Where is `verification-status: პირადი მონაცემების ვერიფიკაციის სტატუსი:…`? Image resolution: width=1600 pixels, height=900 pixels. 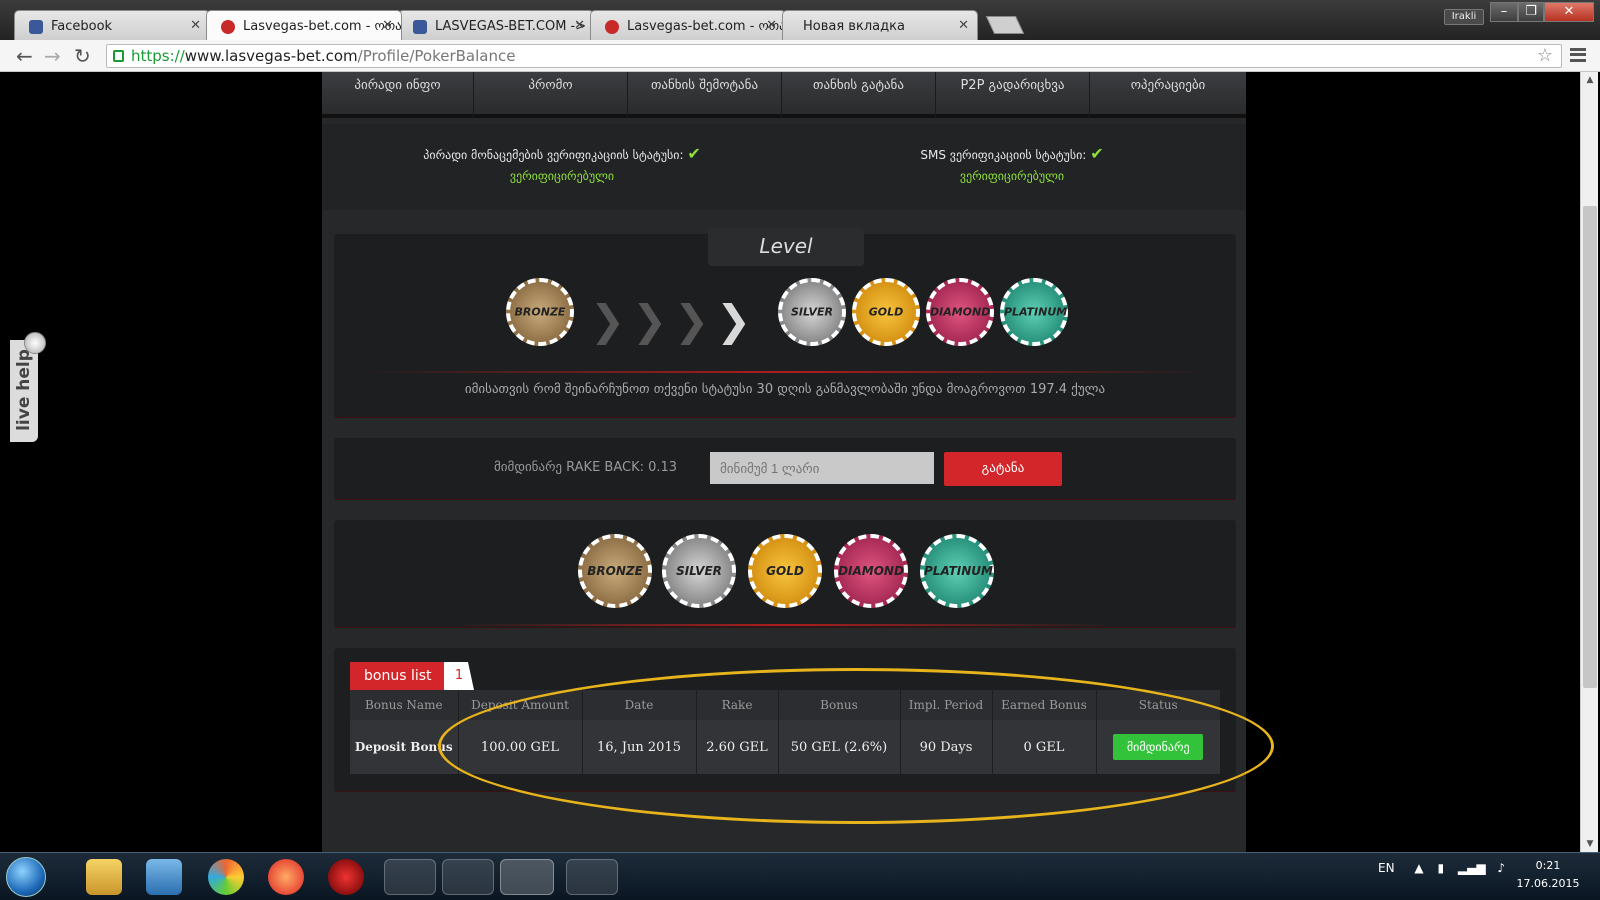
verification-status: პირადი მონაცემების ვერიფიკაციის სტატუსი:… is located at coordinates (784, 167).